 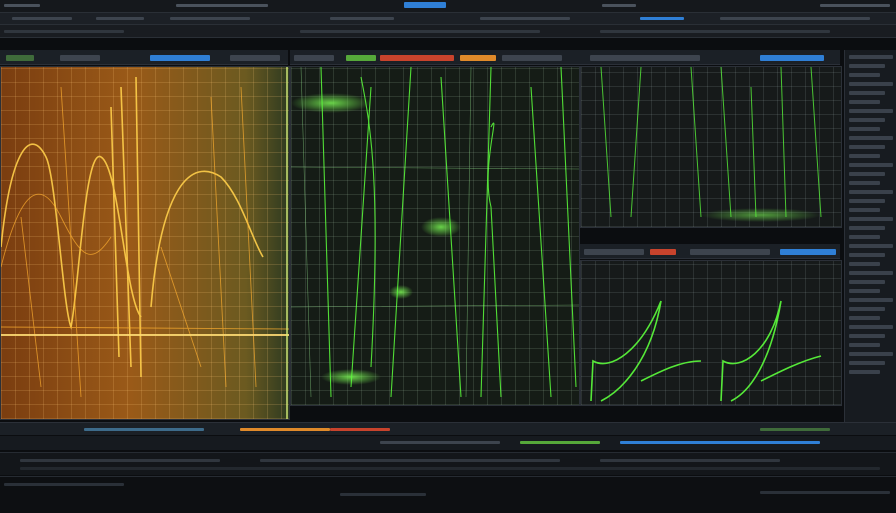 What do you see at coordinates (222, 5) in the screenshot?
I see `title-menu-center` at bounding box center [222, 5].